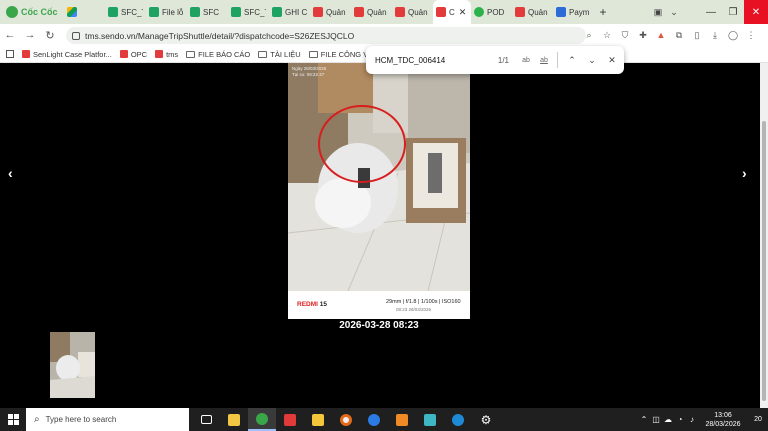 This screenshot has height=431, width=768. Describe the element at coordinates (139, 54) in the screenshot. I see `bookmark-label: OPC` at that location.